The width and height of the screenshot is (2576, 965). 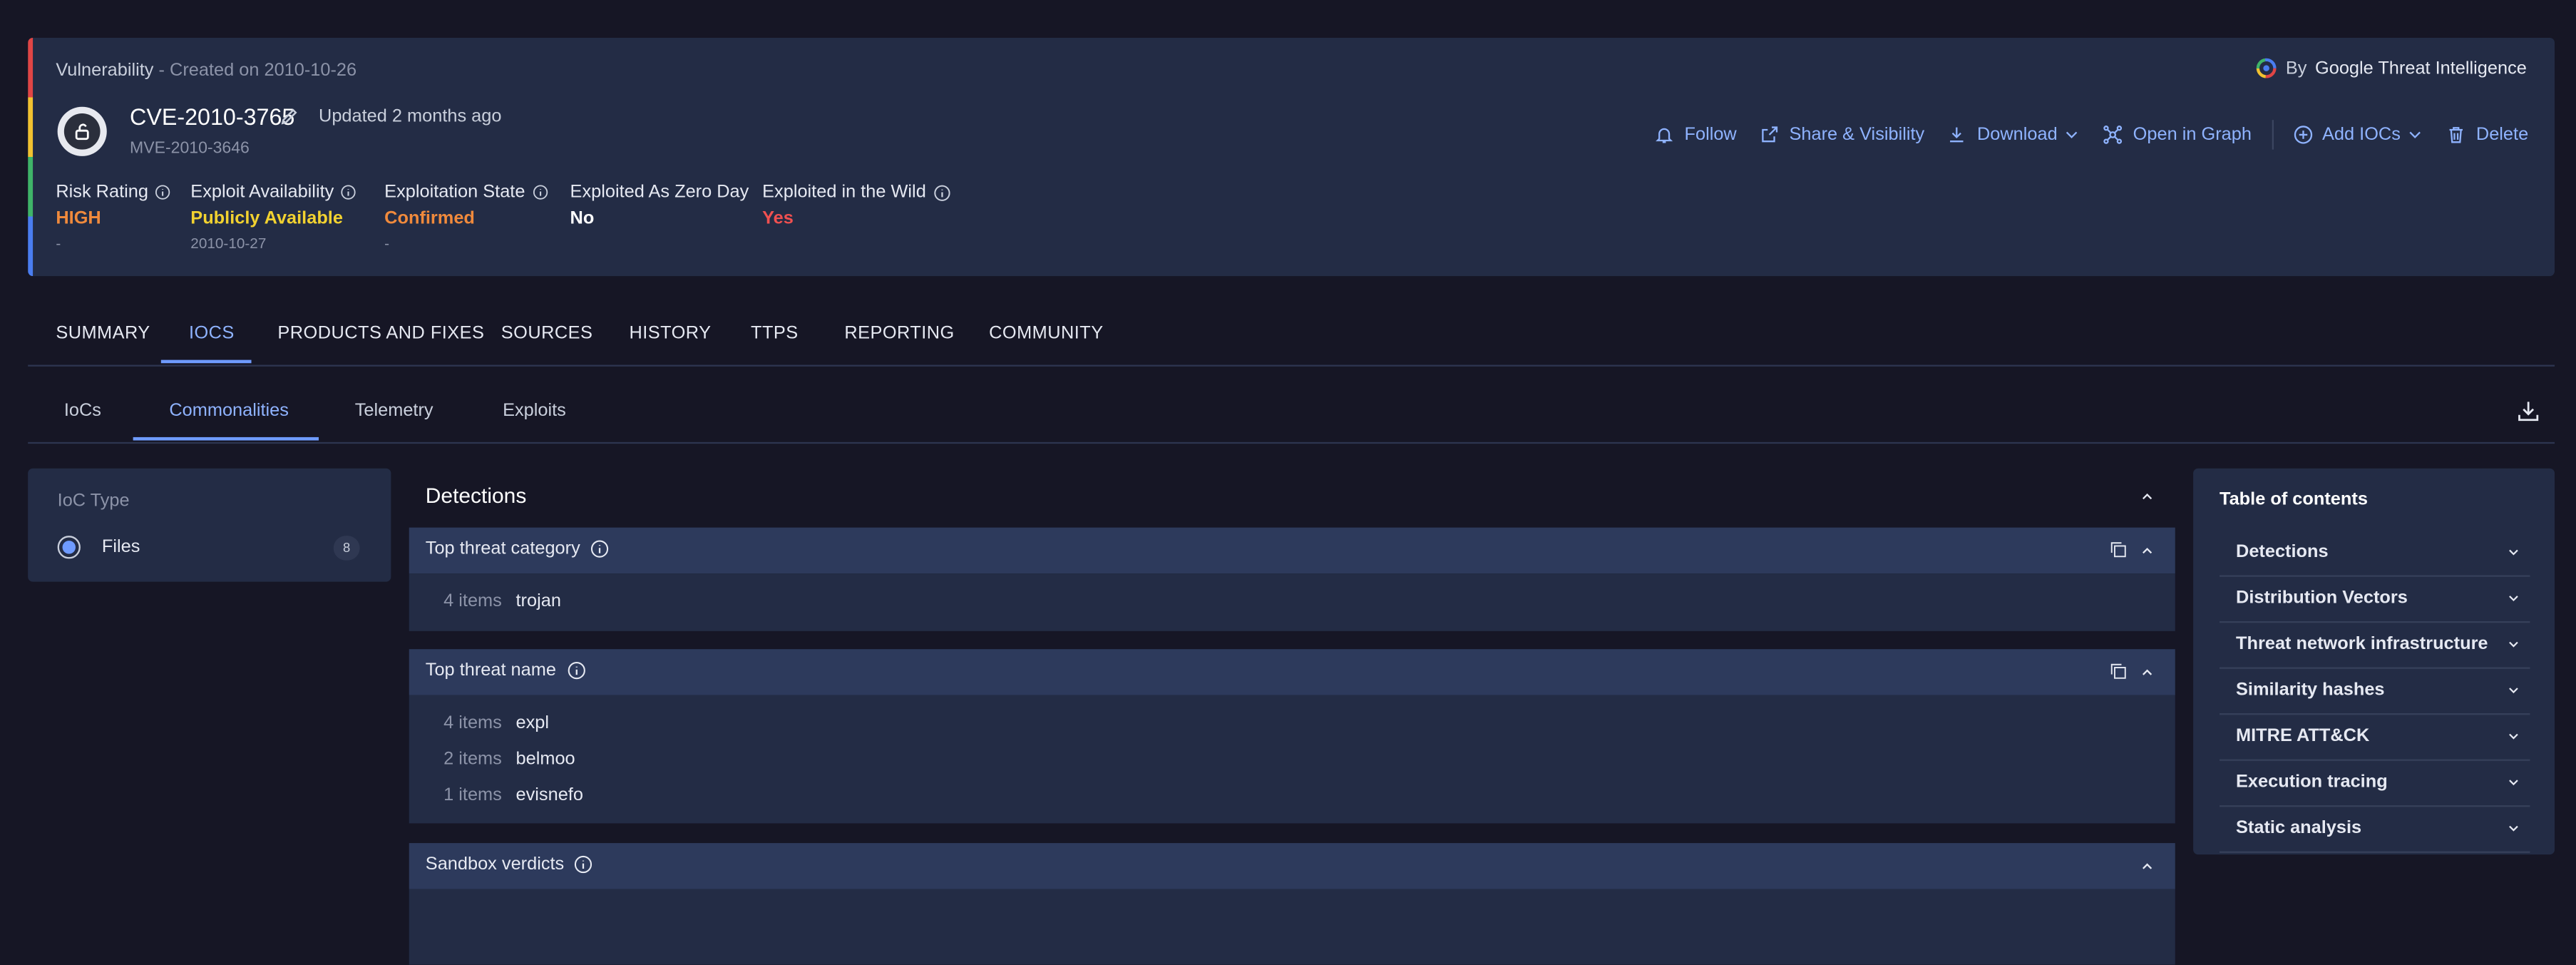 What do you see at coordinates (121, 547) in the screenshot?
I see `files-option-label: Files` at bounding box center [121, 547].